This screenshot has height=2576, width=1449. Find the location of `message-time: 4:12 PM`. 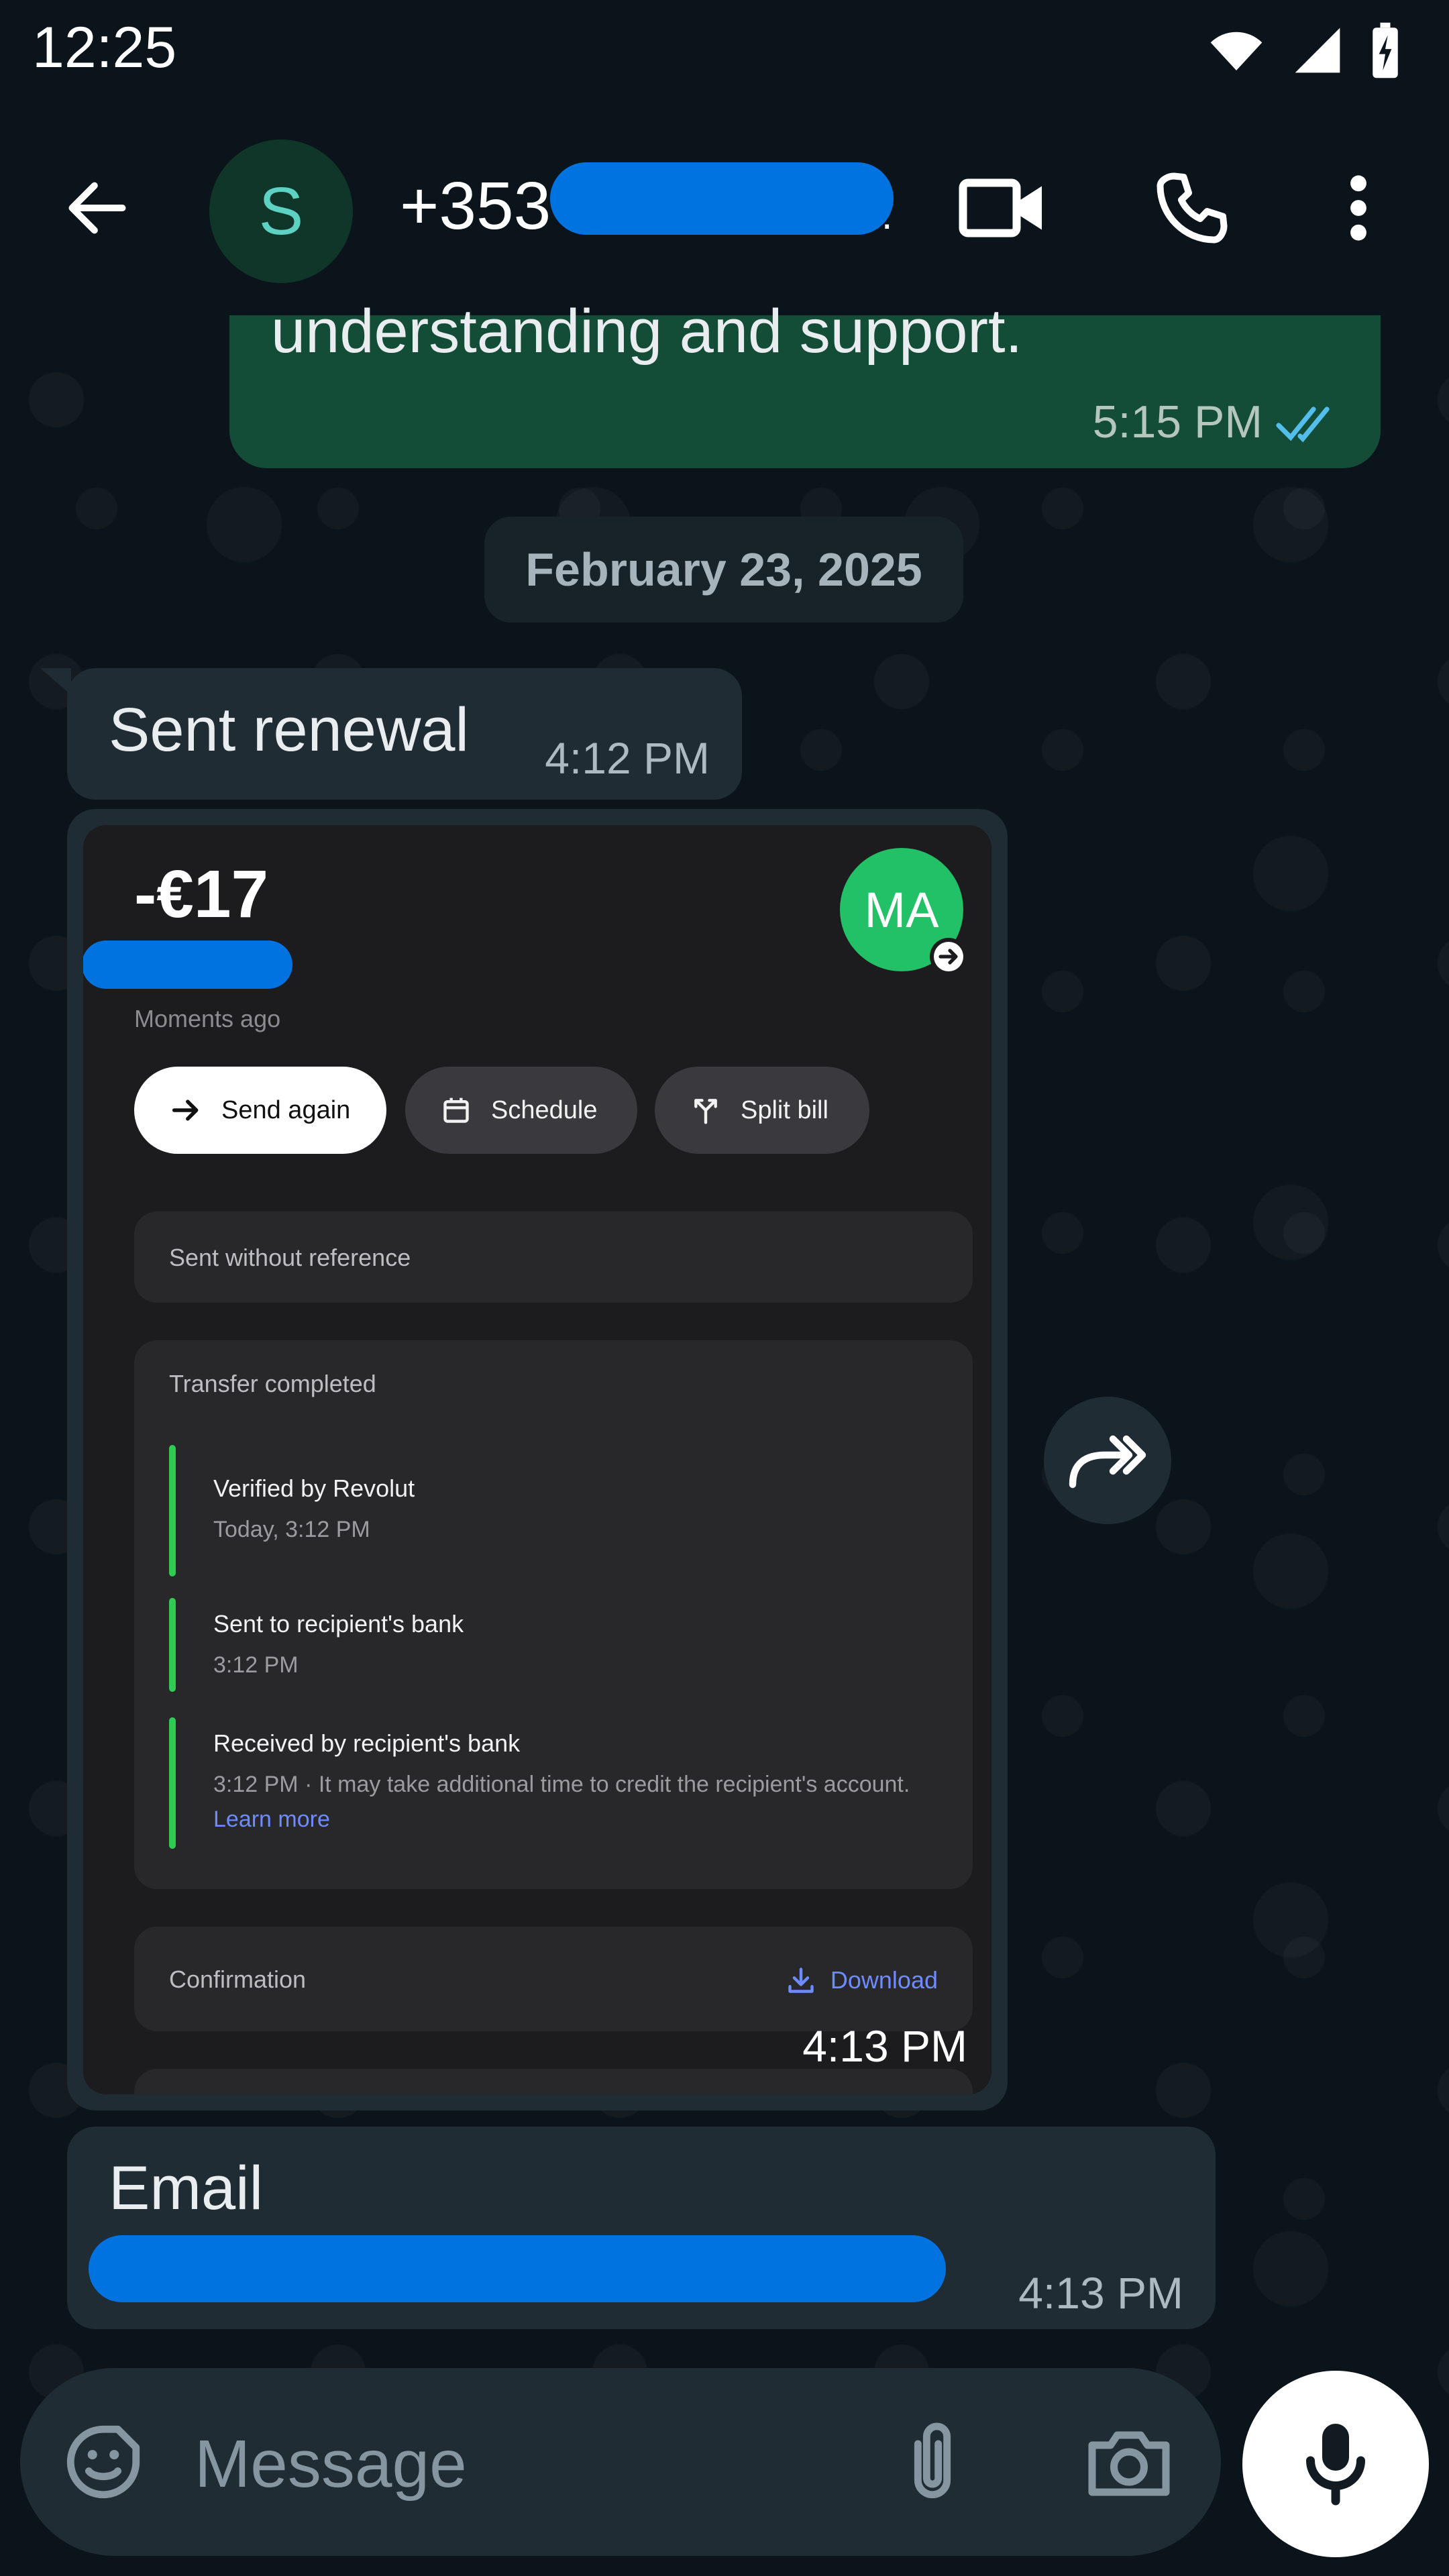

message-time: 4:12 PM is located at coordinates (627, 758).